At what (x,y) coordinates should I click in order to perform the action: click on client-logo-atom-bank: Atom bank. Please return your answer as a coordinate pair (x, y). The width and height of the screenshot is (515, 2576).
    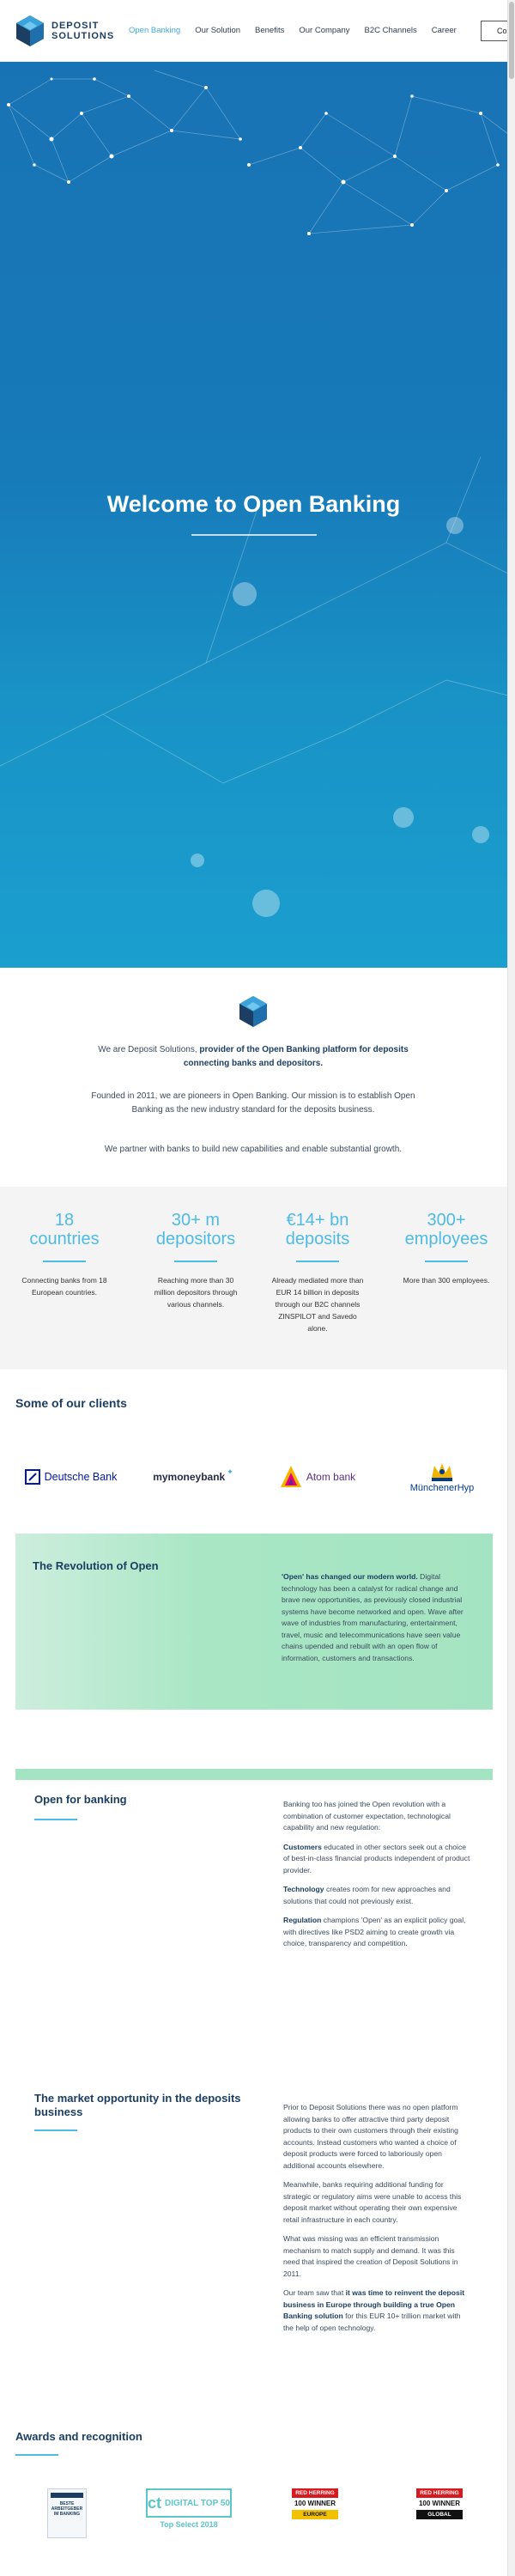
    Looking at the image, I should click on (317, 1477).